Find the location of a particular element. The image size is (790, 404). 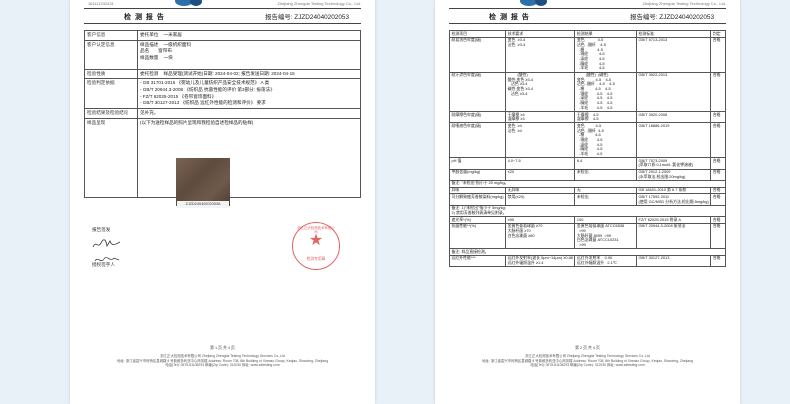

table-row: 客户认定信息 样品描述 一级机织面料 品名 窗帘布 样品数量 一块 is located at coordinates (222, 54).